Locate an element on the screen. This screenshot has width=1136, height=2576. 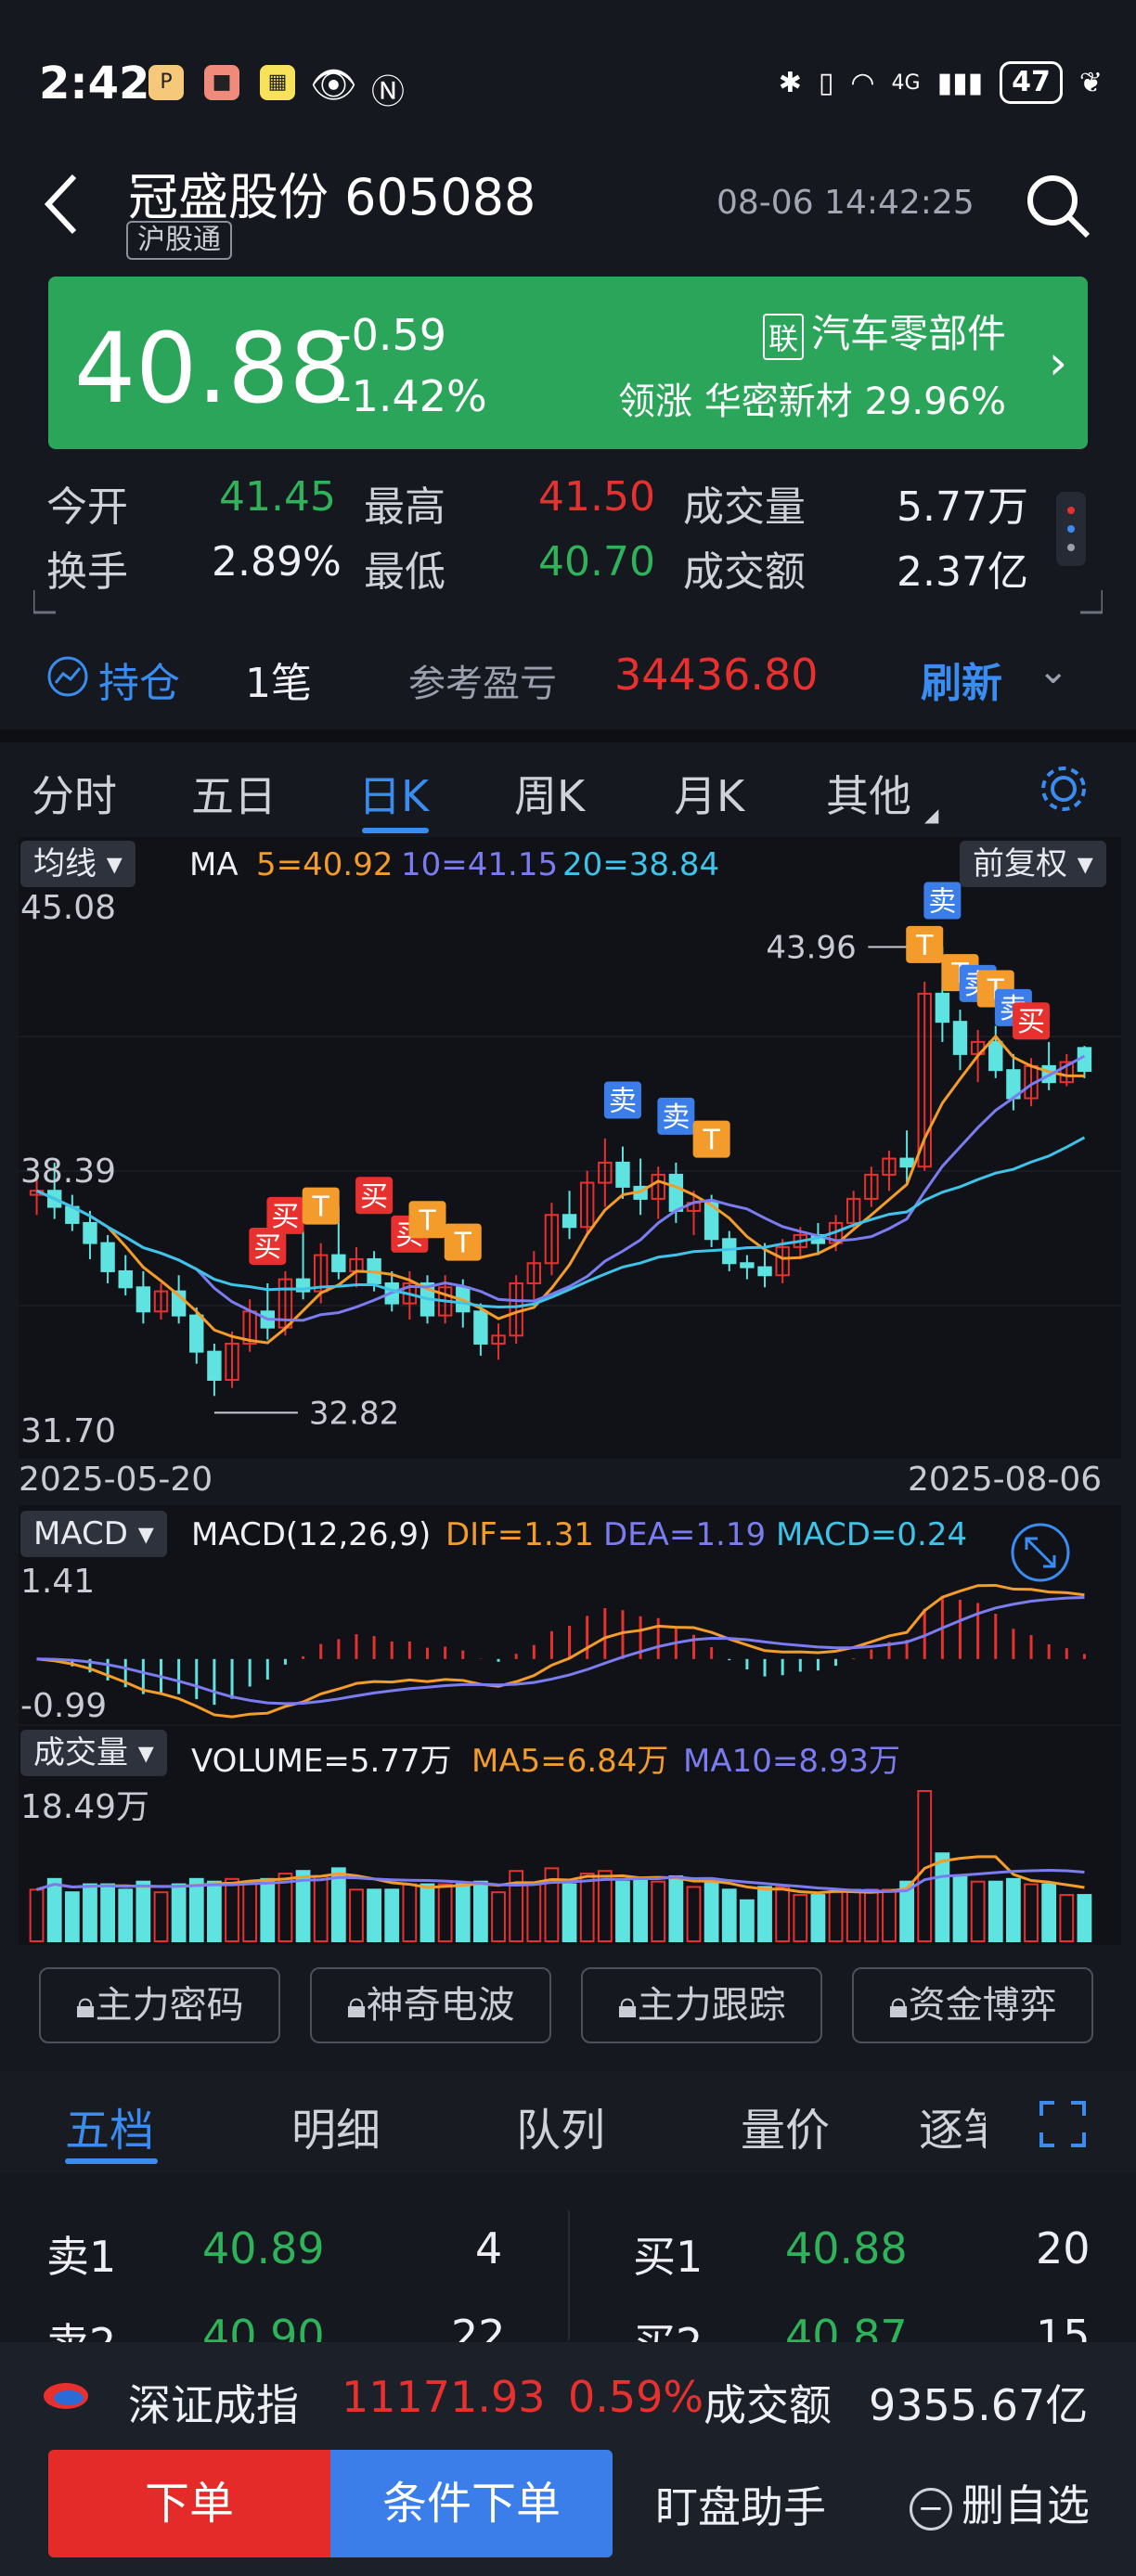
tab-daily-k: 日K is located at coordinates (393, 793).